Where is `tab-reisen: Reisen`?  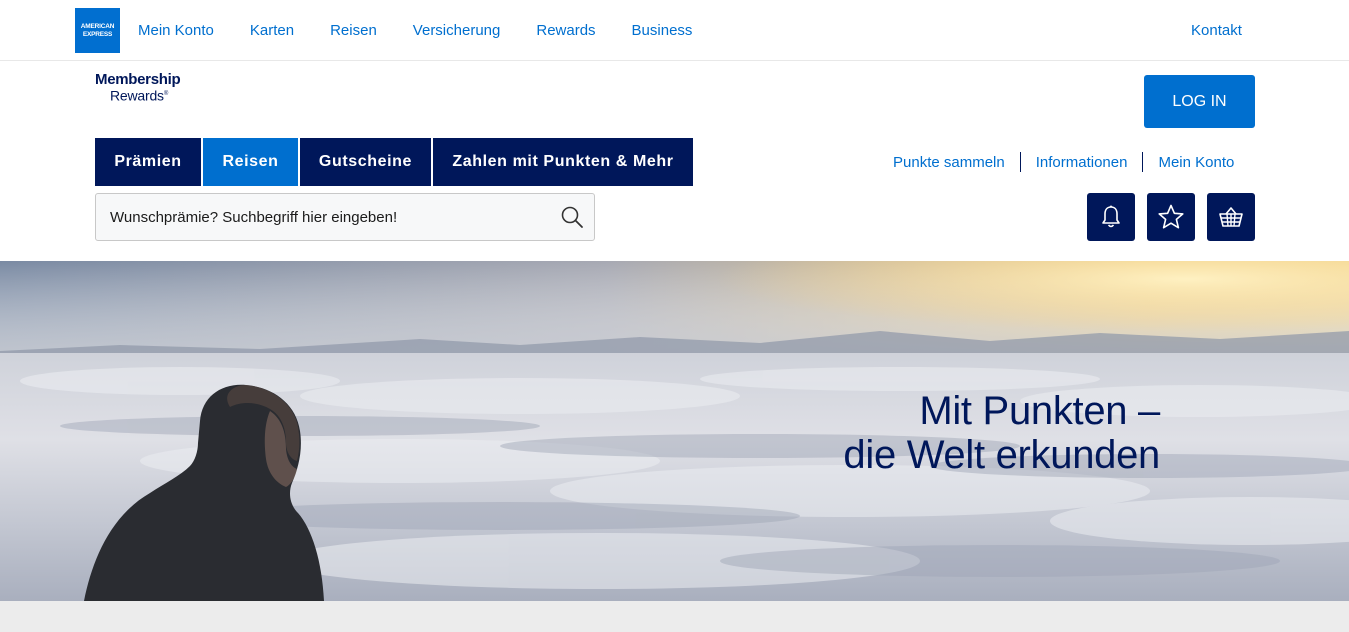 tab-reisen: Reisen is located at coordinates (250, 162).